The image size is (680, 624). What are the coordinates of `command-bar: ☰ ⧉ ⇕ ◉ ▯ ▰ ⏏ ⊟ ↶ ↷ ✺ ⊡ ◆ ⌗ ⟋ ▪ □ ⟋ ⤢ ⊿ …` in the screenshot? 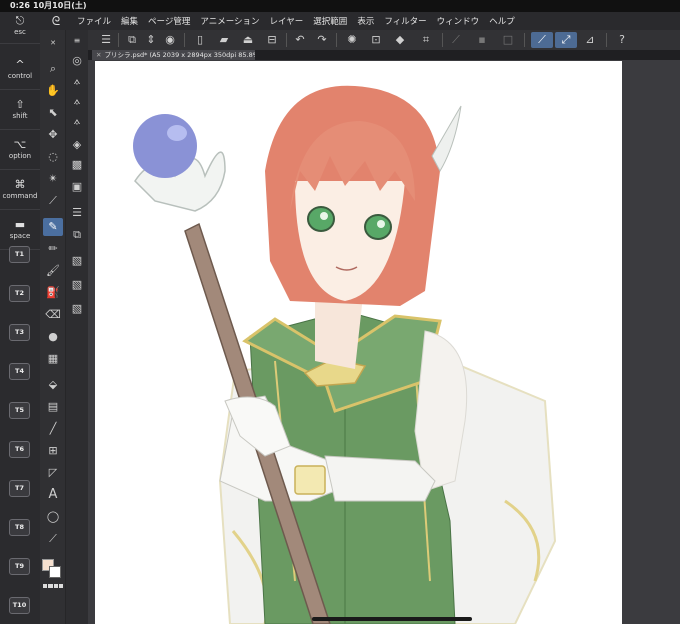 It's located at (384, 40).